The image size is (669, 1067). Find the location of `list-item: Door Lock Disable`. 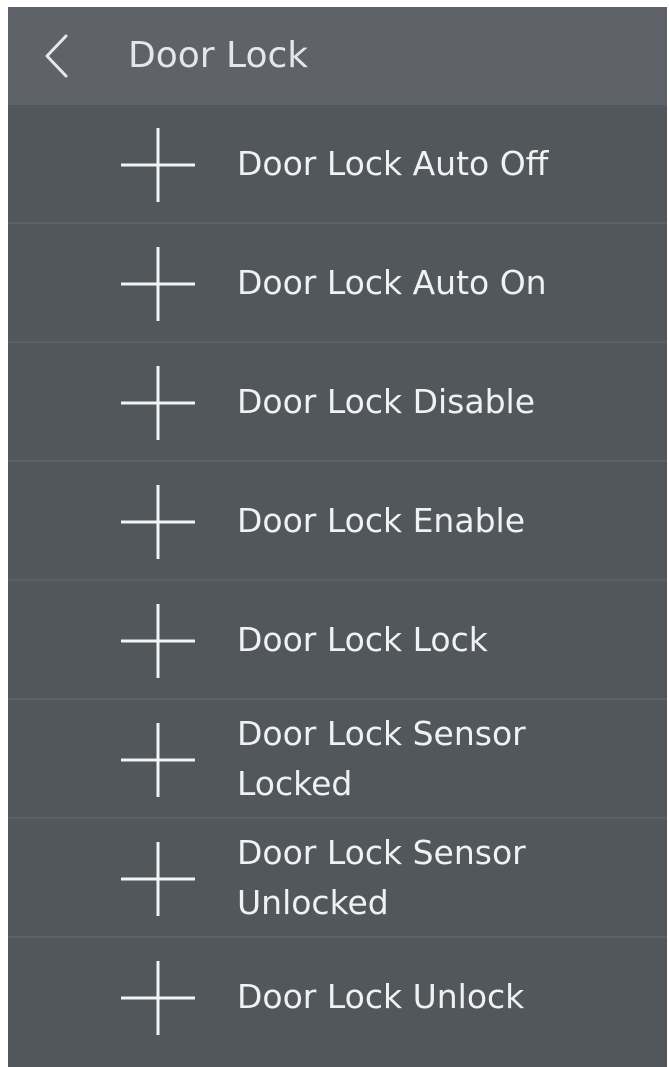

list-item: Door Lock Disable is located at coordinates (337, 402).